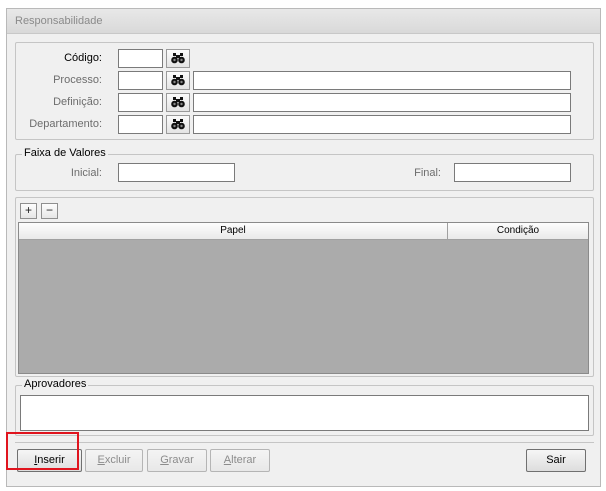 This screenshot has height=491, width=606. Describe the element at coordinates (177, 460) in the screenshot. I see `gravar-button: Gravar` at that location.